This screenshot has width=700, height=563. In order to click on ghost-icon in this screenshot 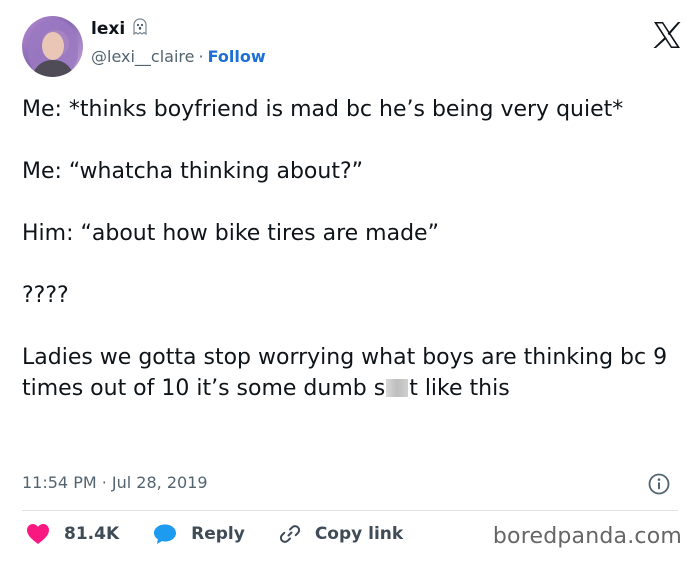, I will do `click(140, 28)`.